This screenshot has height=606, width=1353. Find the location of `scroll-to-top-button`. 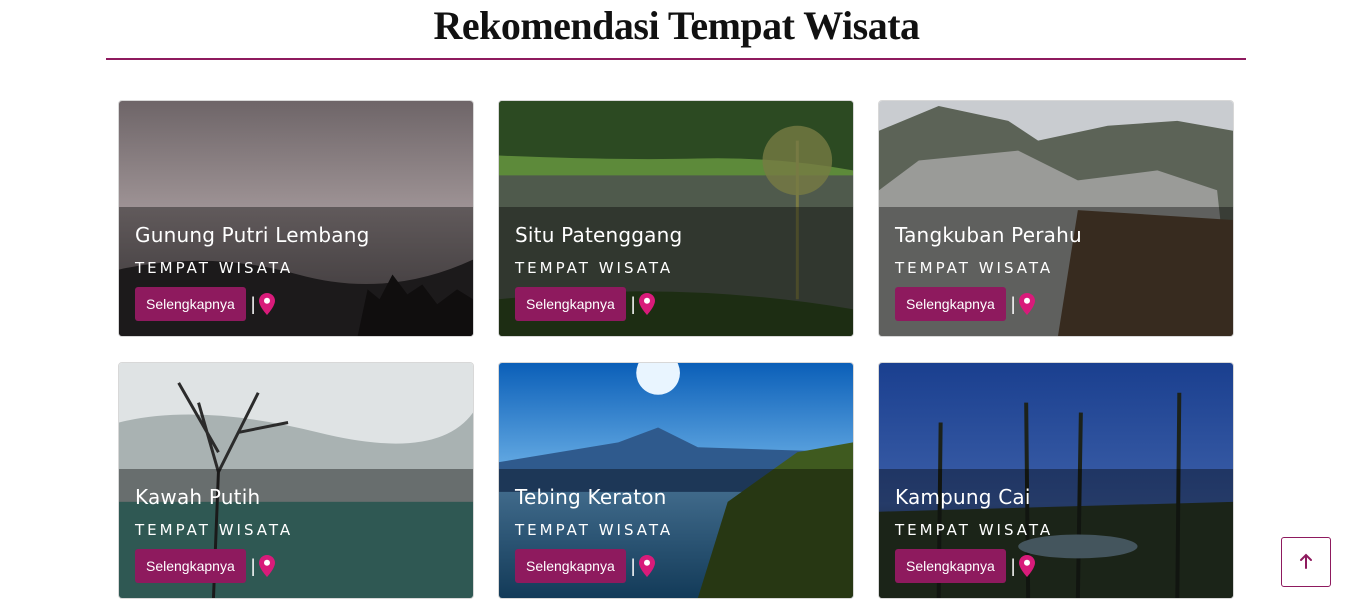

scroll-to-top-button is located at coordinates (1306, 562).